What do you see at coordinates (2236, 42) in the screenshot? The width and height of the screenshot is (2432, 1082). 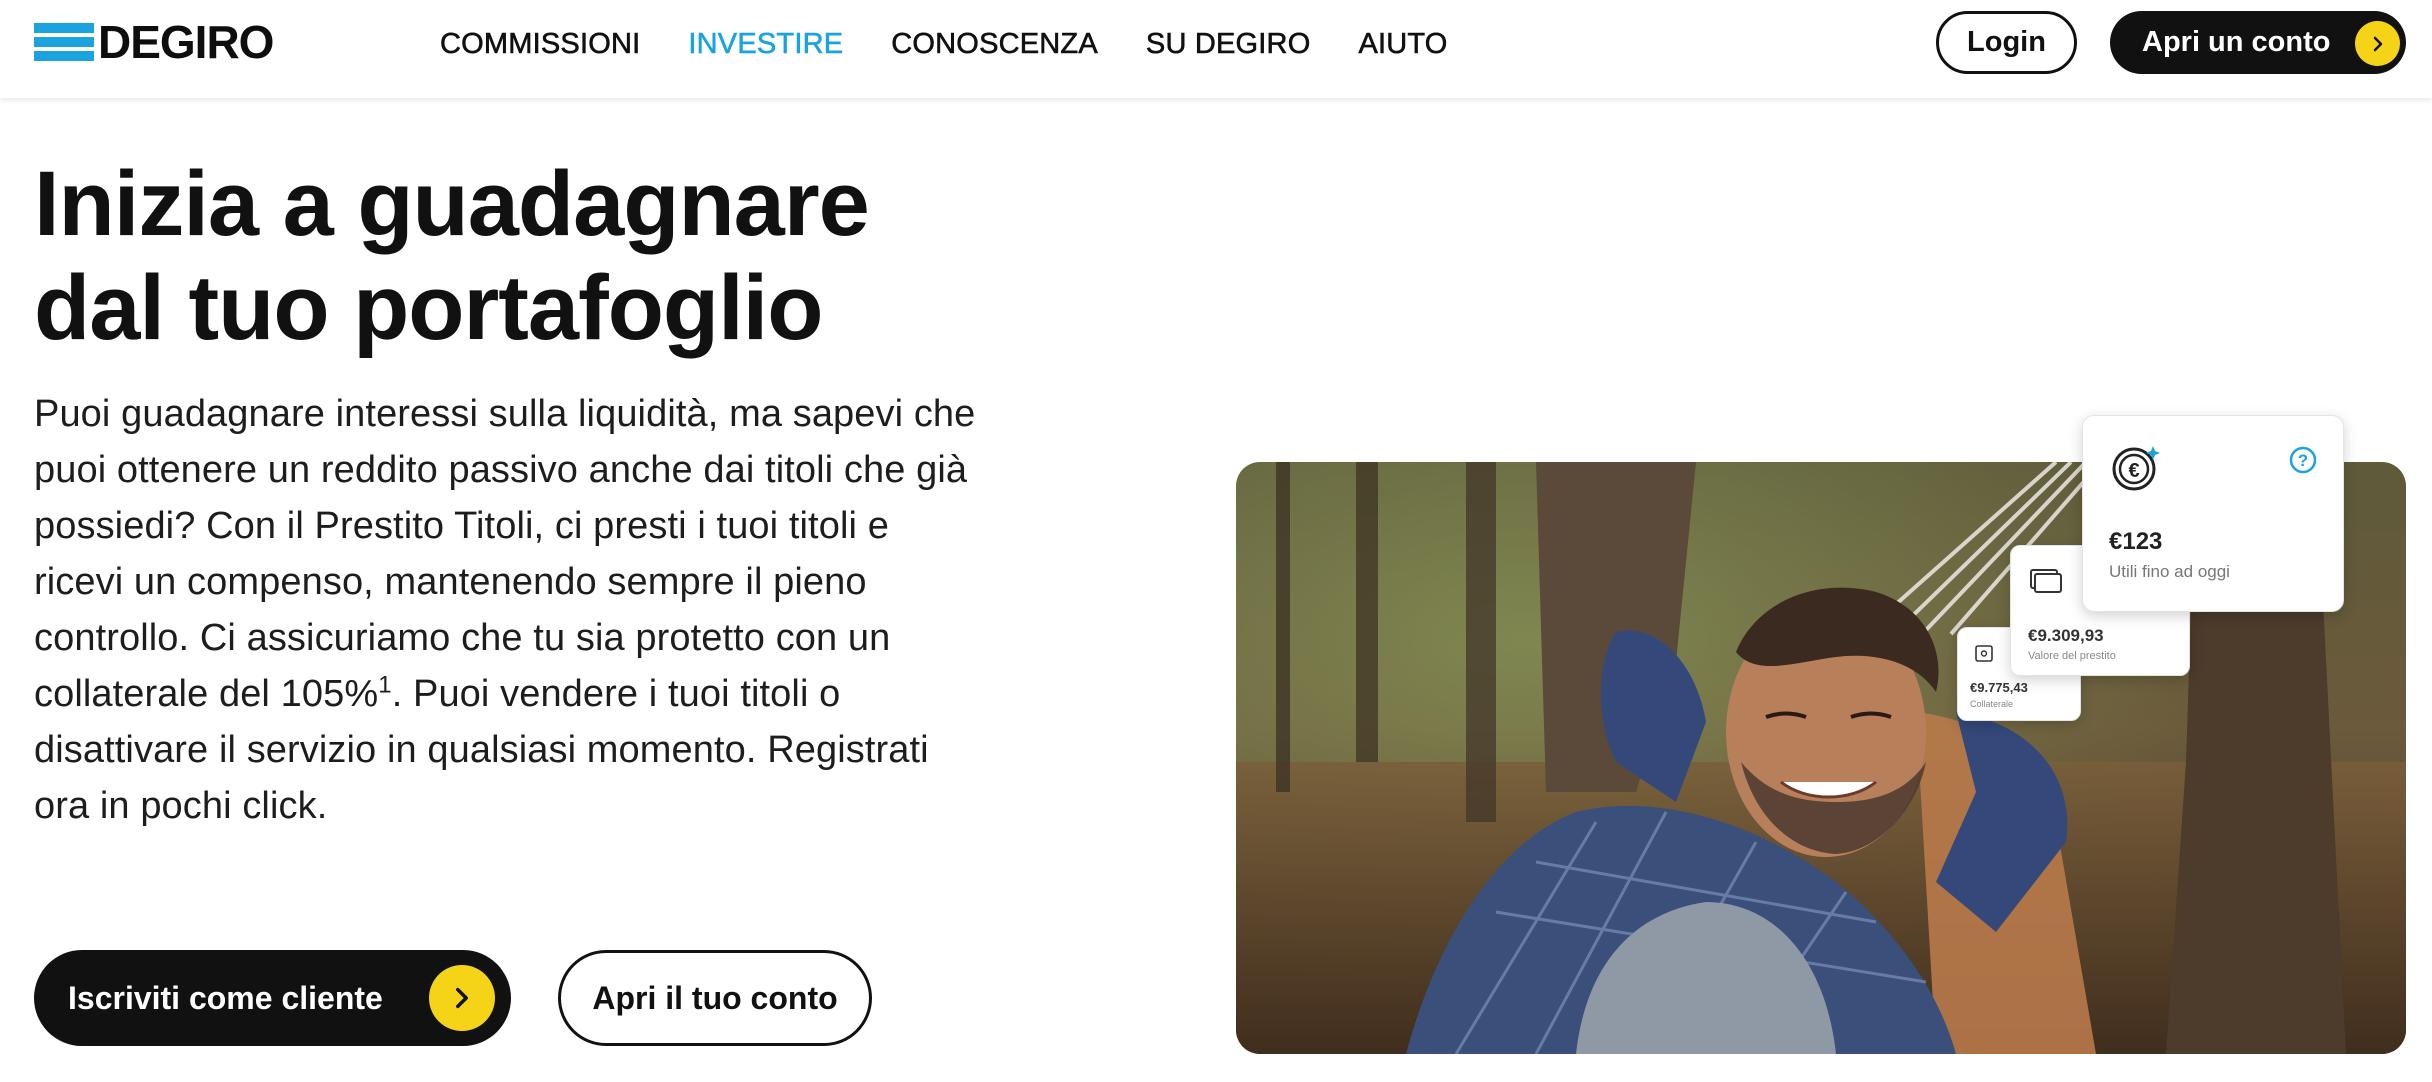 I see `open-account-label: Apri un conto` at bounding box center [2236, 42].